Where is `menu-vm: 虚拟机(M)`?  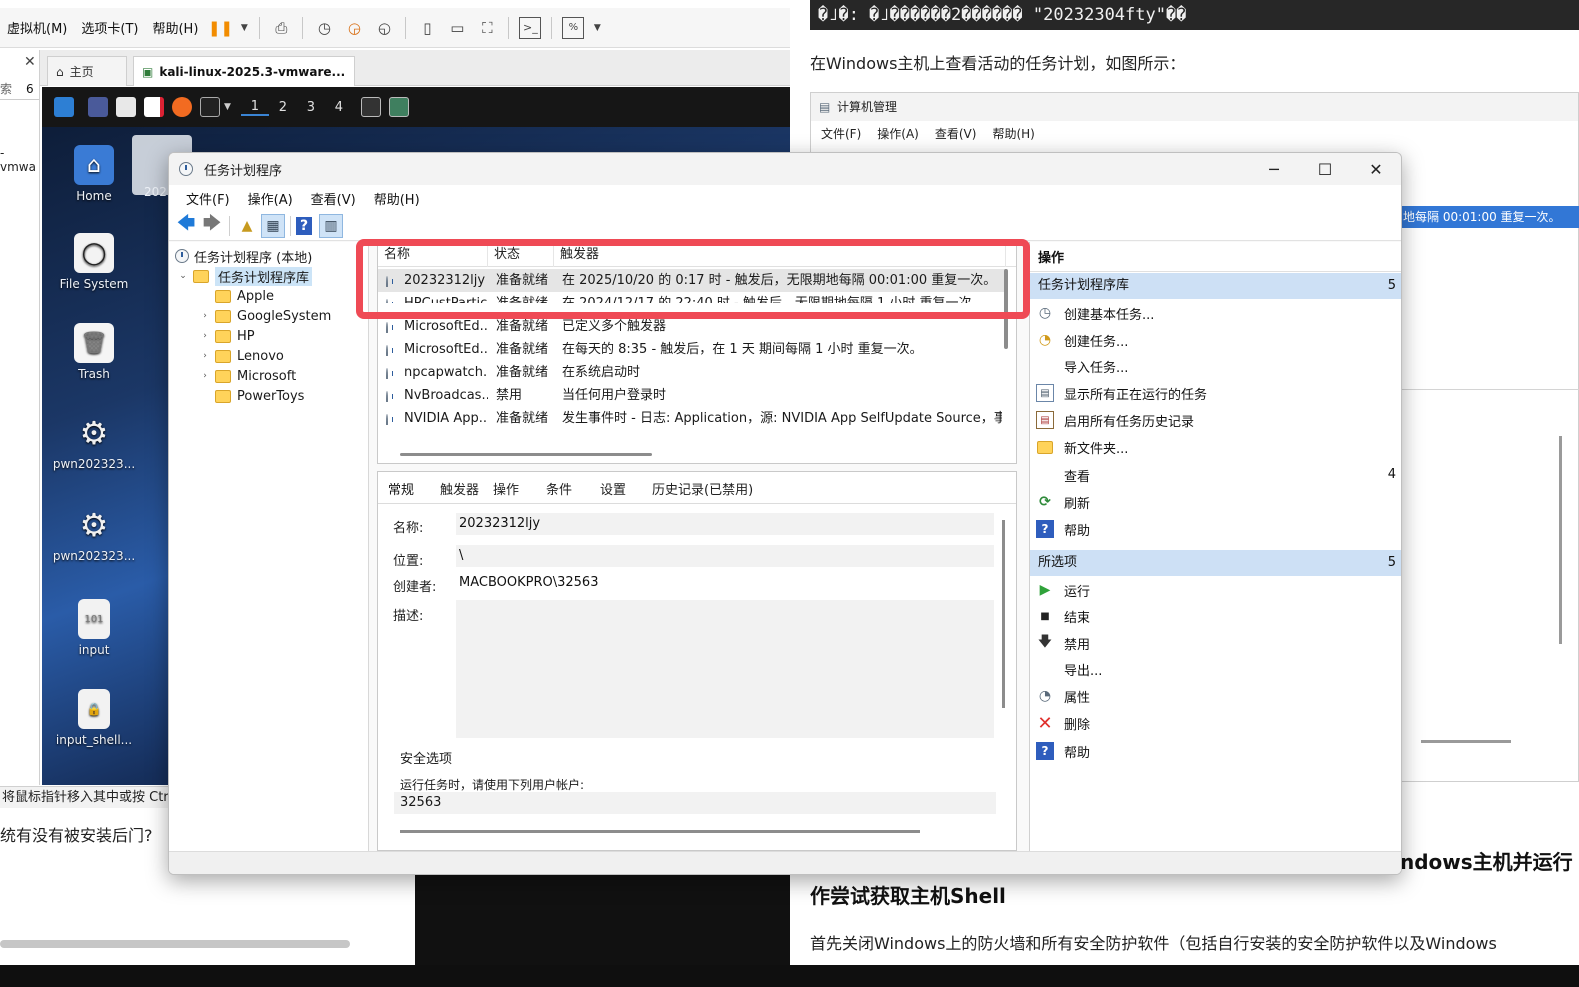 menu-vm: 虚拟机(M) is located at coordinates (37, 27).